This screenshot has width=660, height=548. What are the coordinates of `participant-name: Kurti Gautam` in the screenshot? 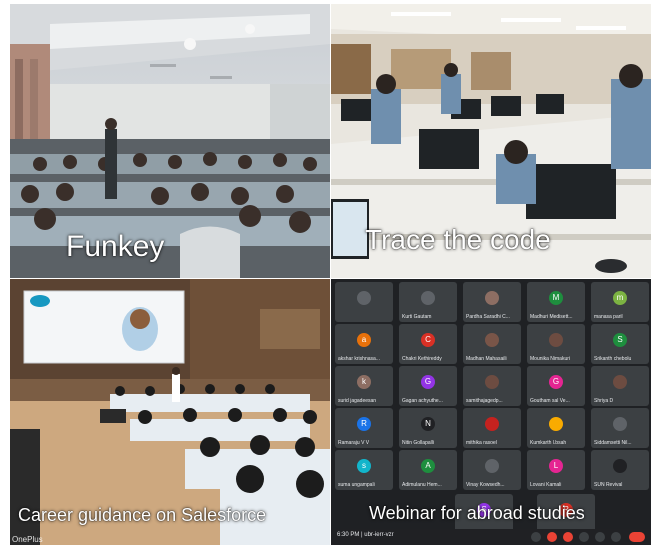 It's located at (417, 317).